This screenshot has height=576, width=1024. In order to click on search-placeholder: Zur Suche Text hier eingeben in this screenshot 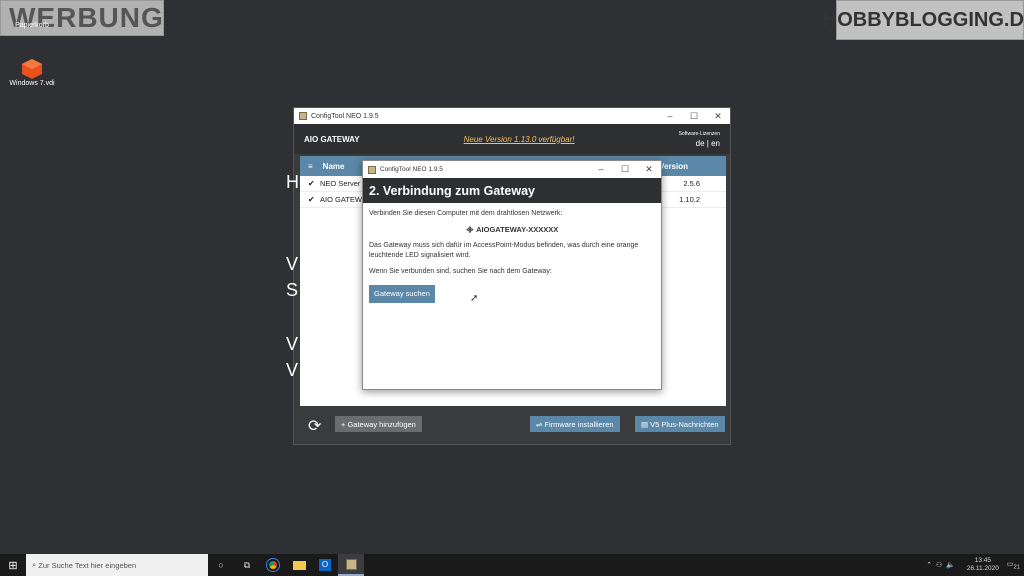, I will do `click(87, 565)`.